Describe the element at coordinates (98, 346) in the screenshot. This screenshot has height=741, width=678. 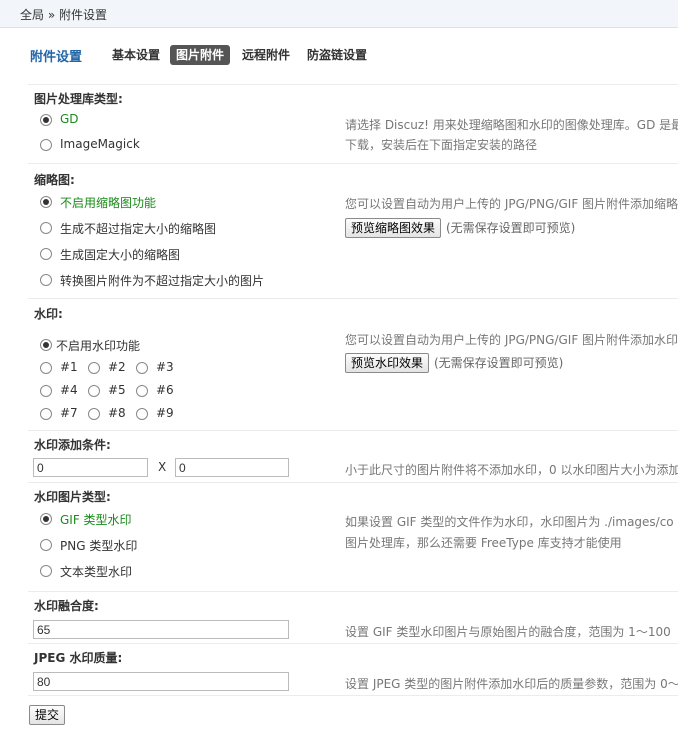
I see `option-watermark-disabled-label: 不启用水印功能` at that location.